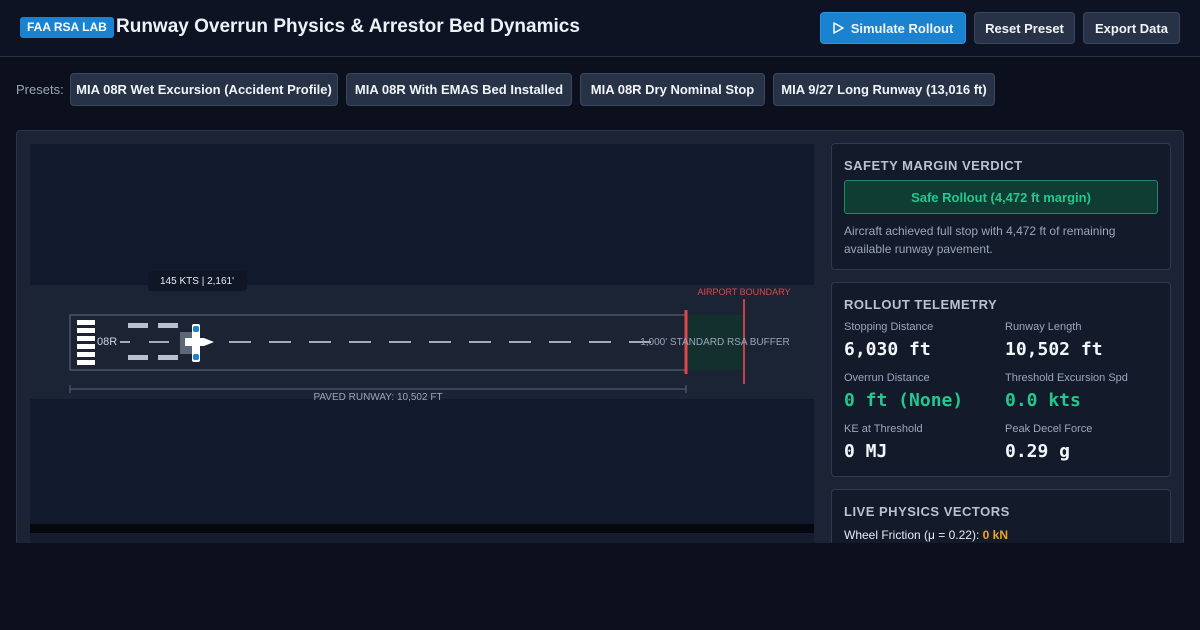  I want to click on reset-preset-button: Reset Preset, so click(1024, 28).